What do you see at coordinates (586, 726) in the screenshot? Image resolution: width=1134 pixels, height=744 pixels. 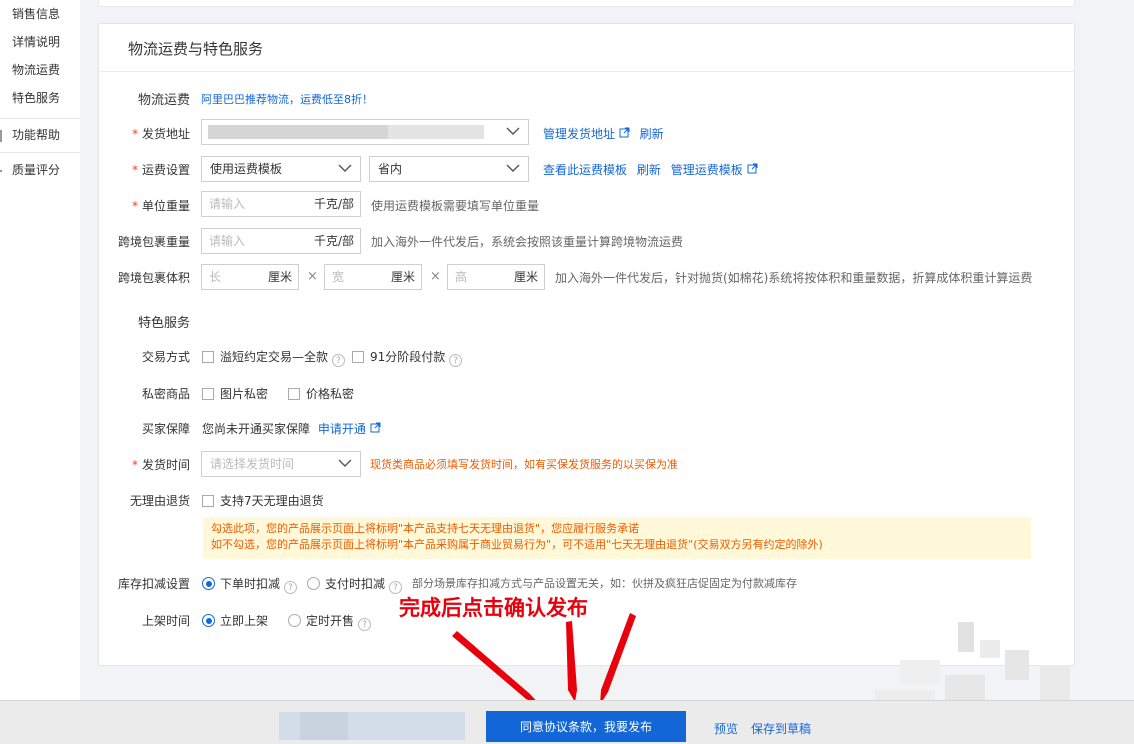 I see `agree-and-publish-button: 同意协议条款，我要发布` at bounding box center [586, 726].